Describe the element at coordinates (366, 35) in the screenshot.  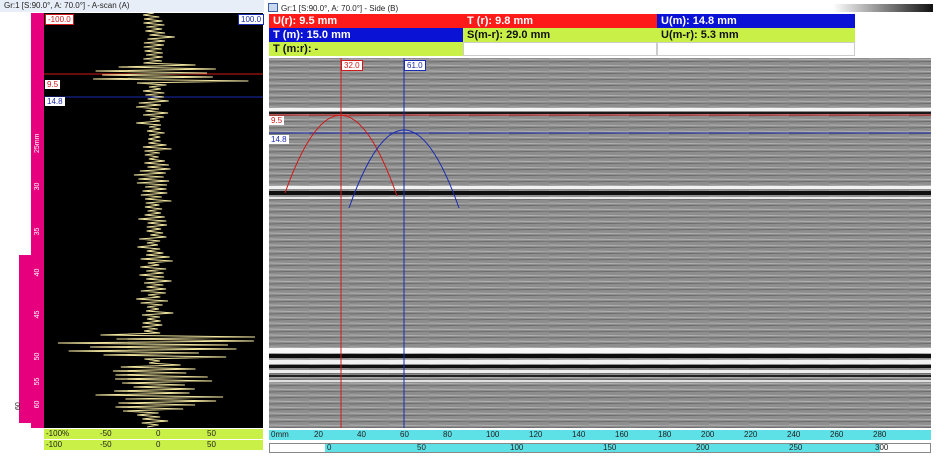
I see `reading-t-m: T (m): 15.0 mm` at that location.